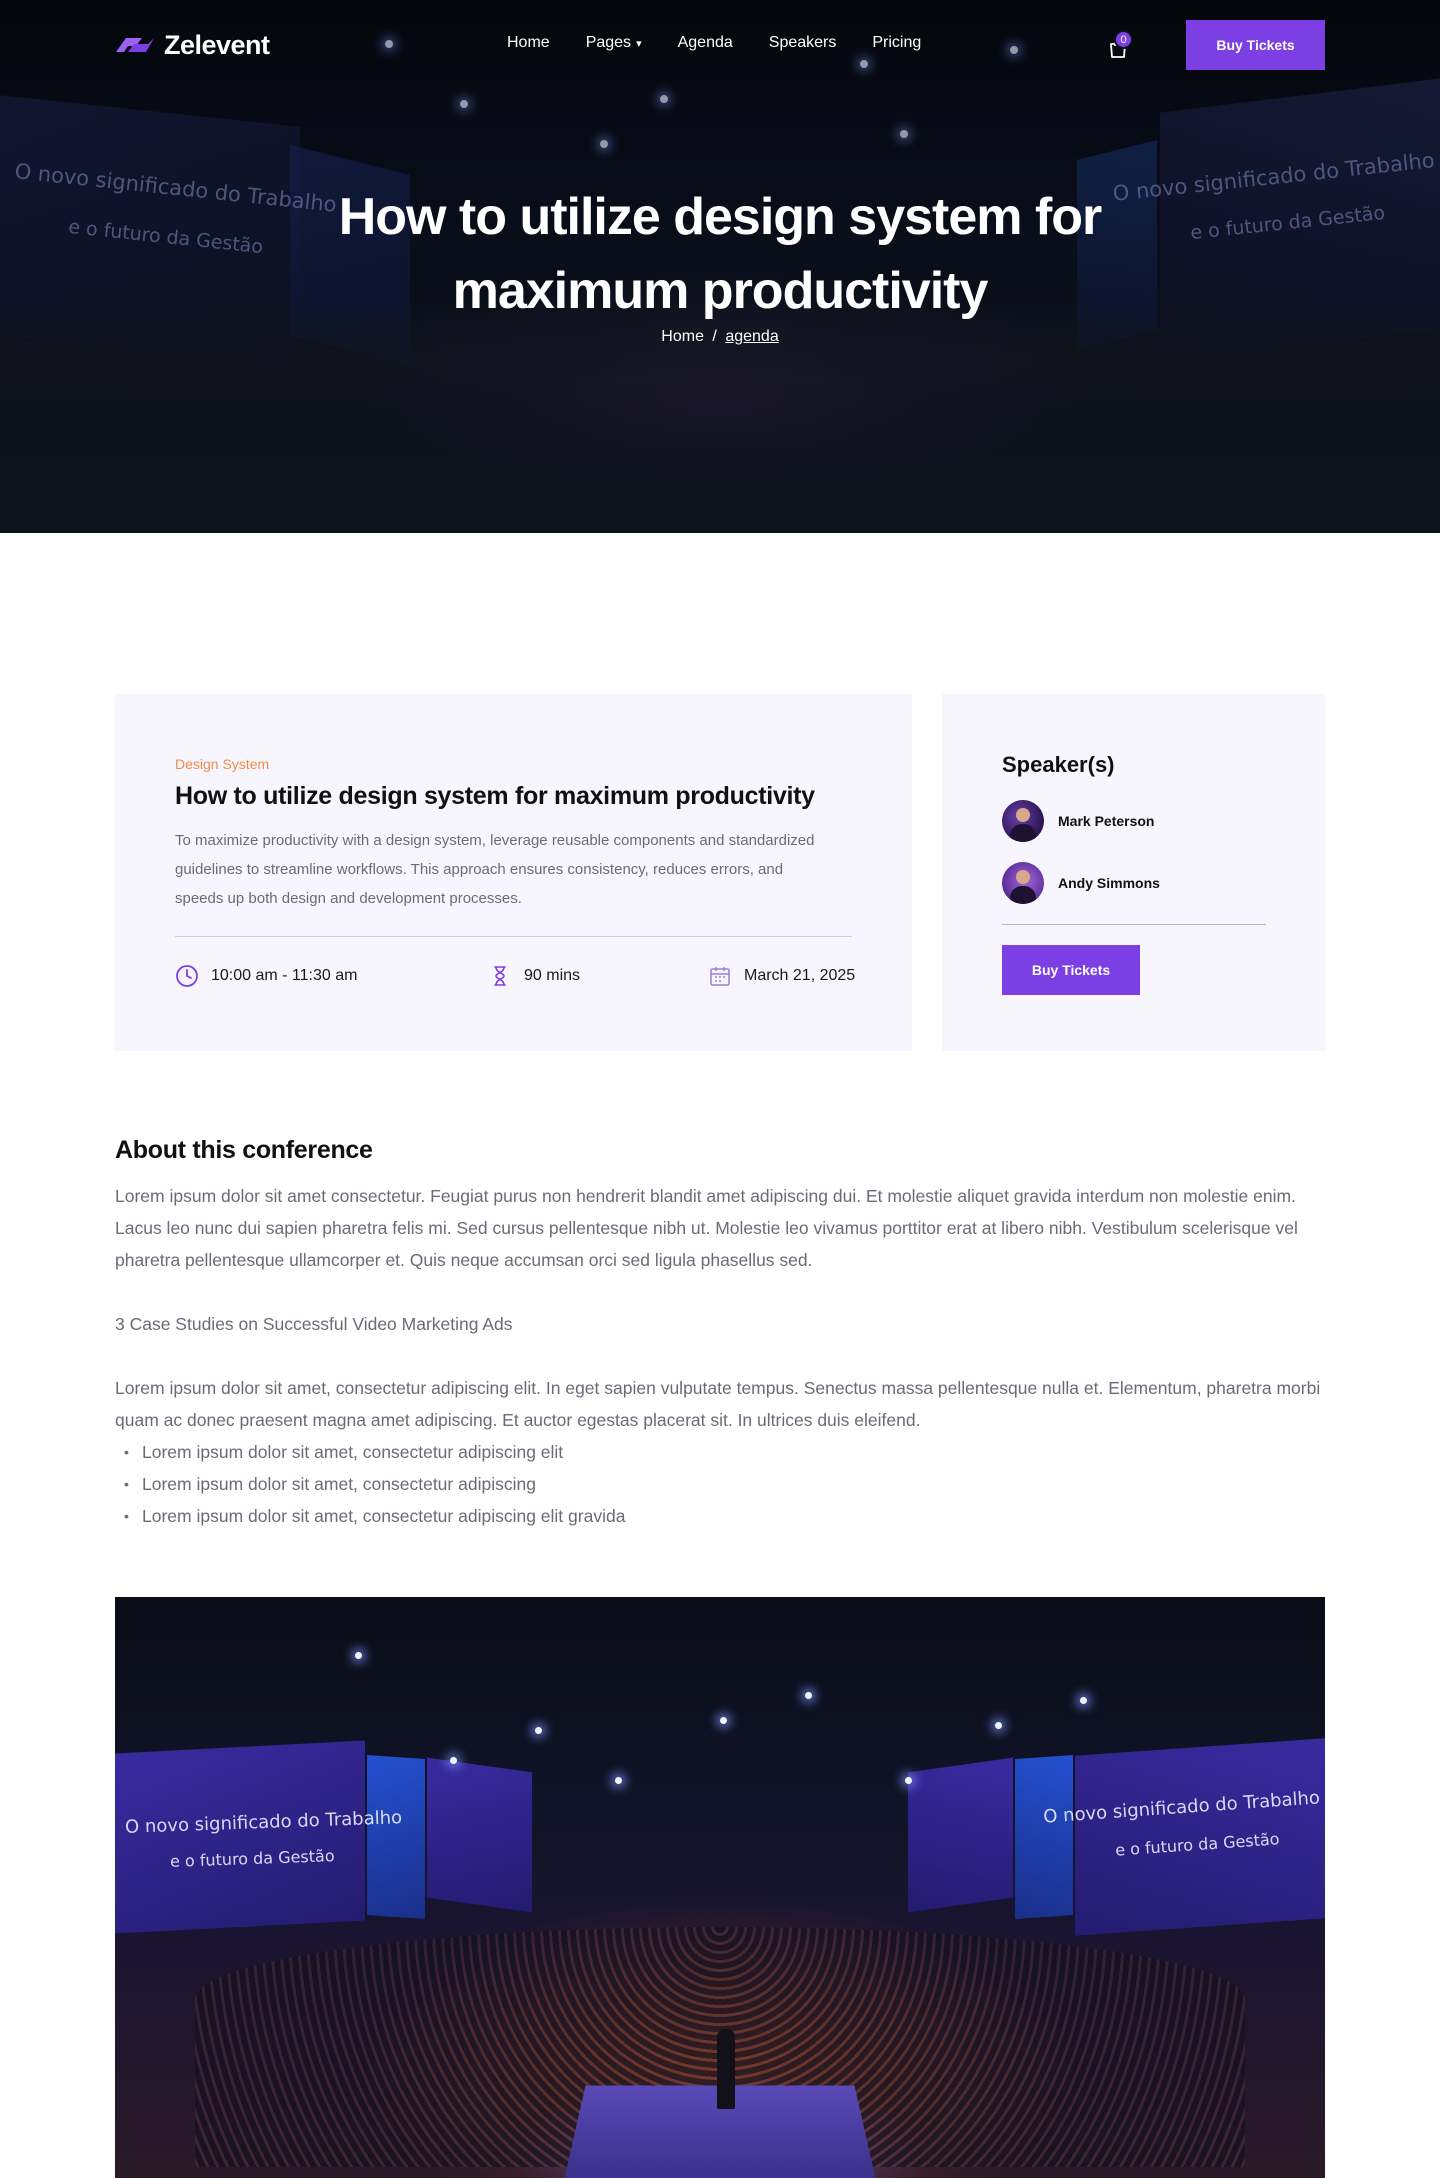  Describe the element at coordinates (720, 291) in the screenshot. I see `page-title-line-2: maximum productivity` at that location.